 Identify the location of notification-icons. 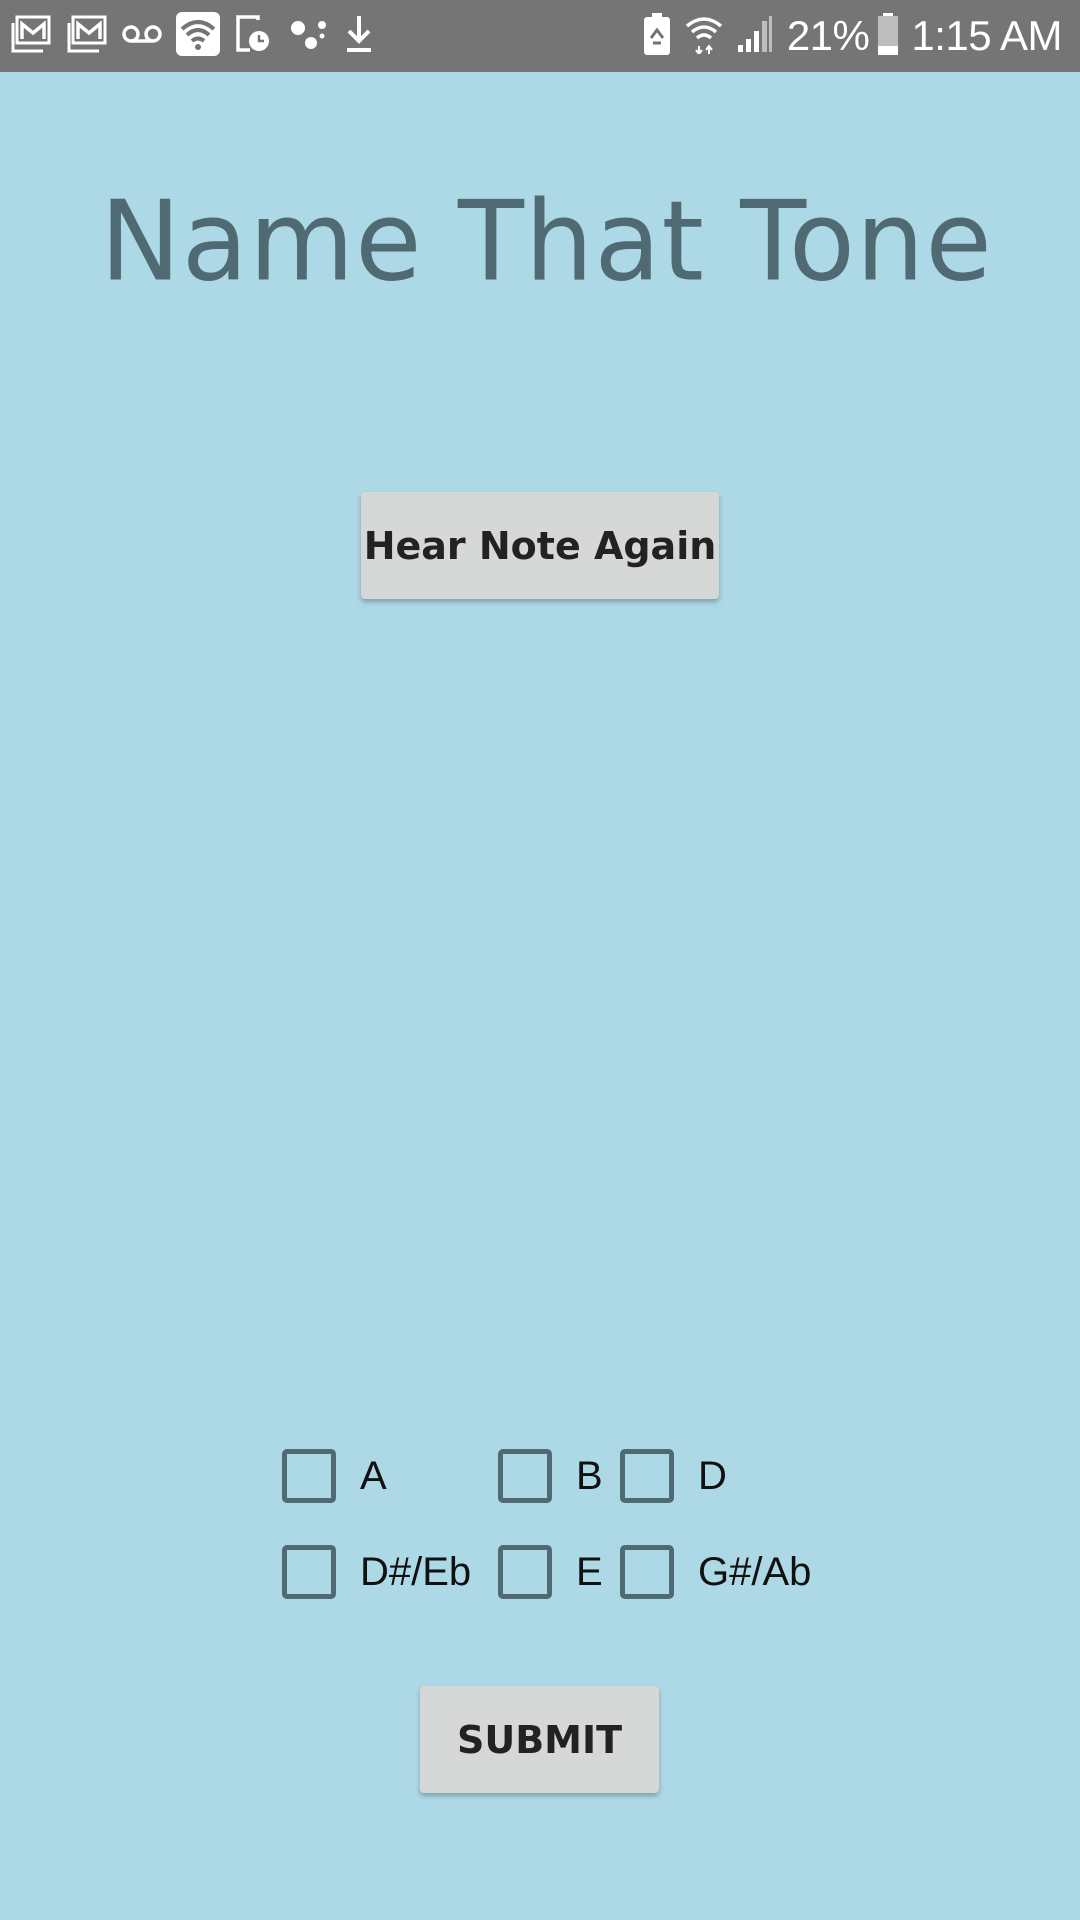
(200, 36).